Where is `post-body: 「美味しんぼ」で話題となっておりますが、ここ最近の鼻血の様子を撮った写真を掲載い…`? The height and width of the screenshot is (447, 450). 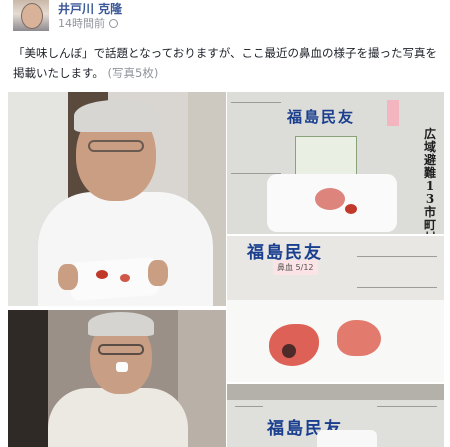
post-body: 「美味しんぼ」で話題となっておりますが、ここ最近の鼻血の様子を撮った写真を掲載い… is located at coordinates (225, 63).